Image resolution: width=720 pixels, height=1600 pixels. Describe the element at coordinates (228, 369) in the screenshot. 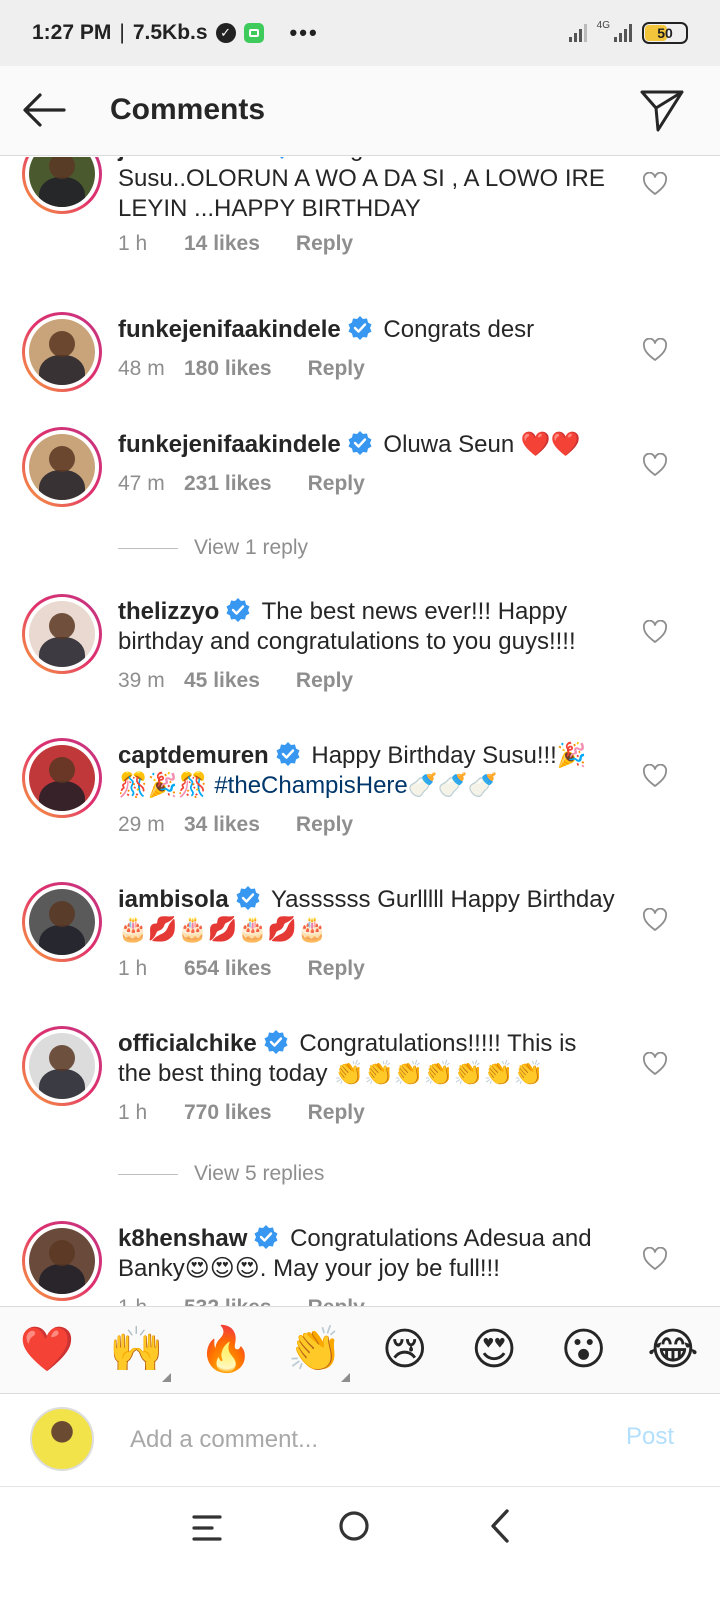

I see `comment-likes: 180 likes` at that location.